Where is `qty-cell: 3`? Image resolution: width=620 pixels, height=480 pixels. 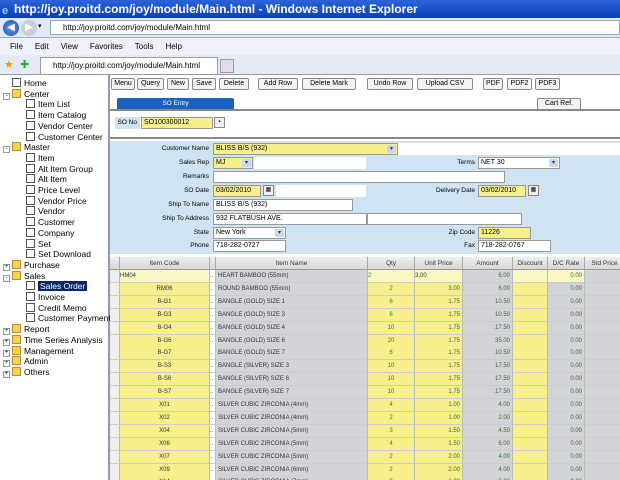
qty-cell: 3 is located at coordinates (391, 478).